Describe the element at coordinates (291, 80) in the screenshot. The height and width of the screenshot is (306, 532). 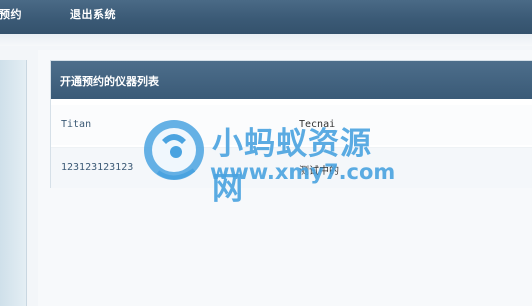
I see `panel-header: 开通预约的仪器列表` at that location.